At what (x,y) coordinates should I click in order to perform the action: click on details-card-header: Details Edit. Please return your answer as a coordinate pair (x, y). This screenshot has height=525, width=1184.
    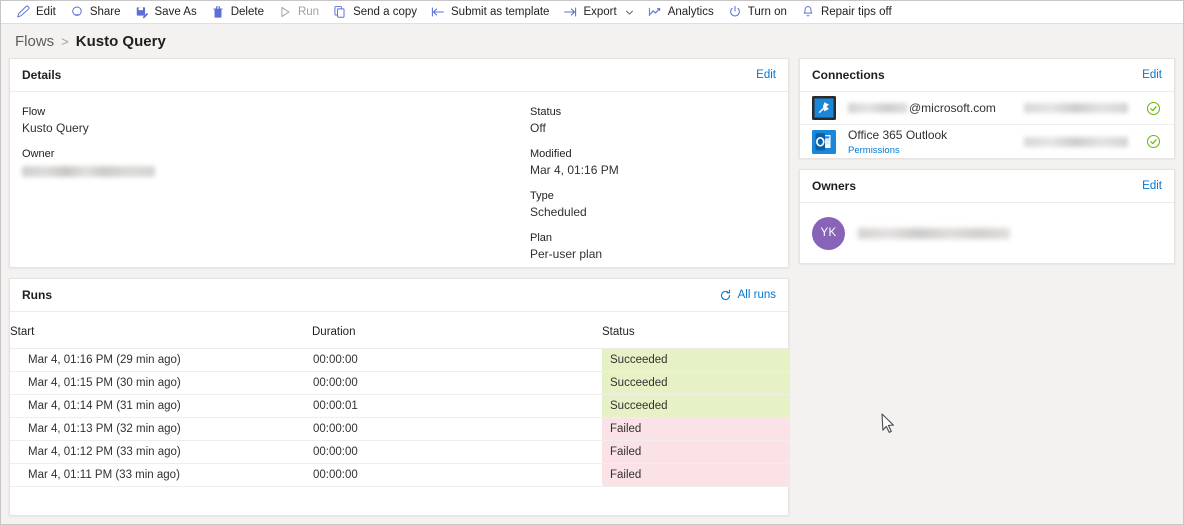
    Looking at the image, I should click on (399, 75).